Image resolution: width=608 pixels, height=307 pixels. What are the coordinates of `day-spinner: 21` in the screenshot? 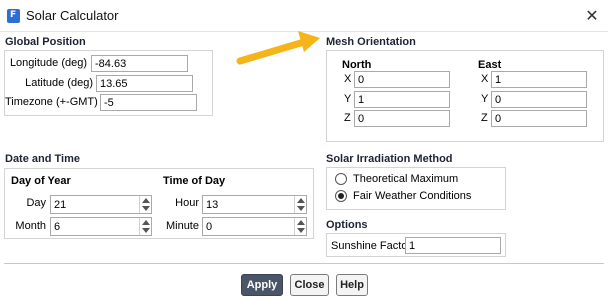 It's located at (101, 204).